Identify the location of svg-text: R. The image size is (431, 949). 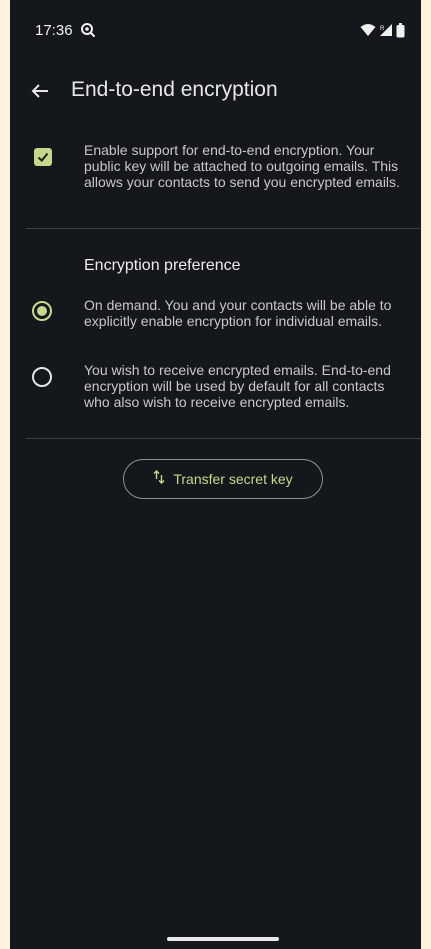
(382, 29).